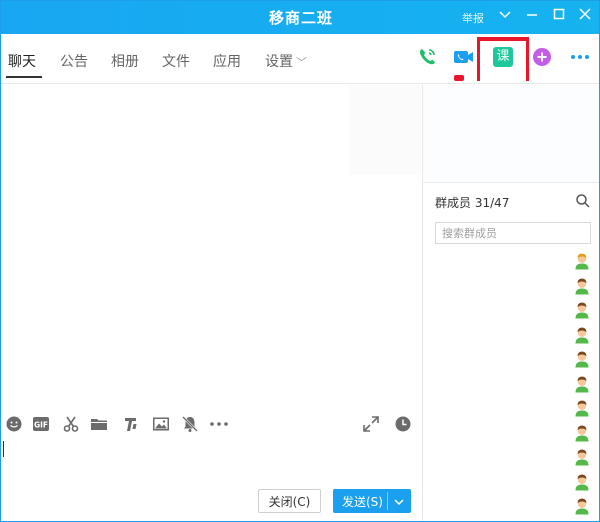  I want to click on input-toolbar: GIF, so click(211, 424).